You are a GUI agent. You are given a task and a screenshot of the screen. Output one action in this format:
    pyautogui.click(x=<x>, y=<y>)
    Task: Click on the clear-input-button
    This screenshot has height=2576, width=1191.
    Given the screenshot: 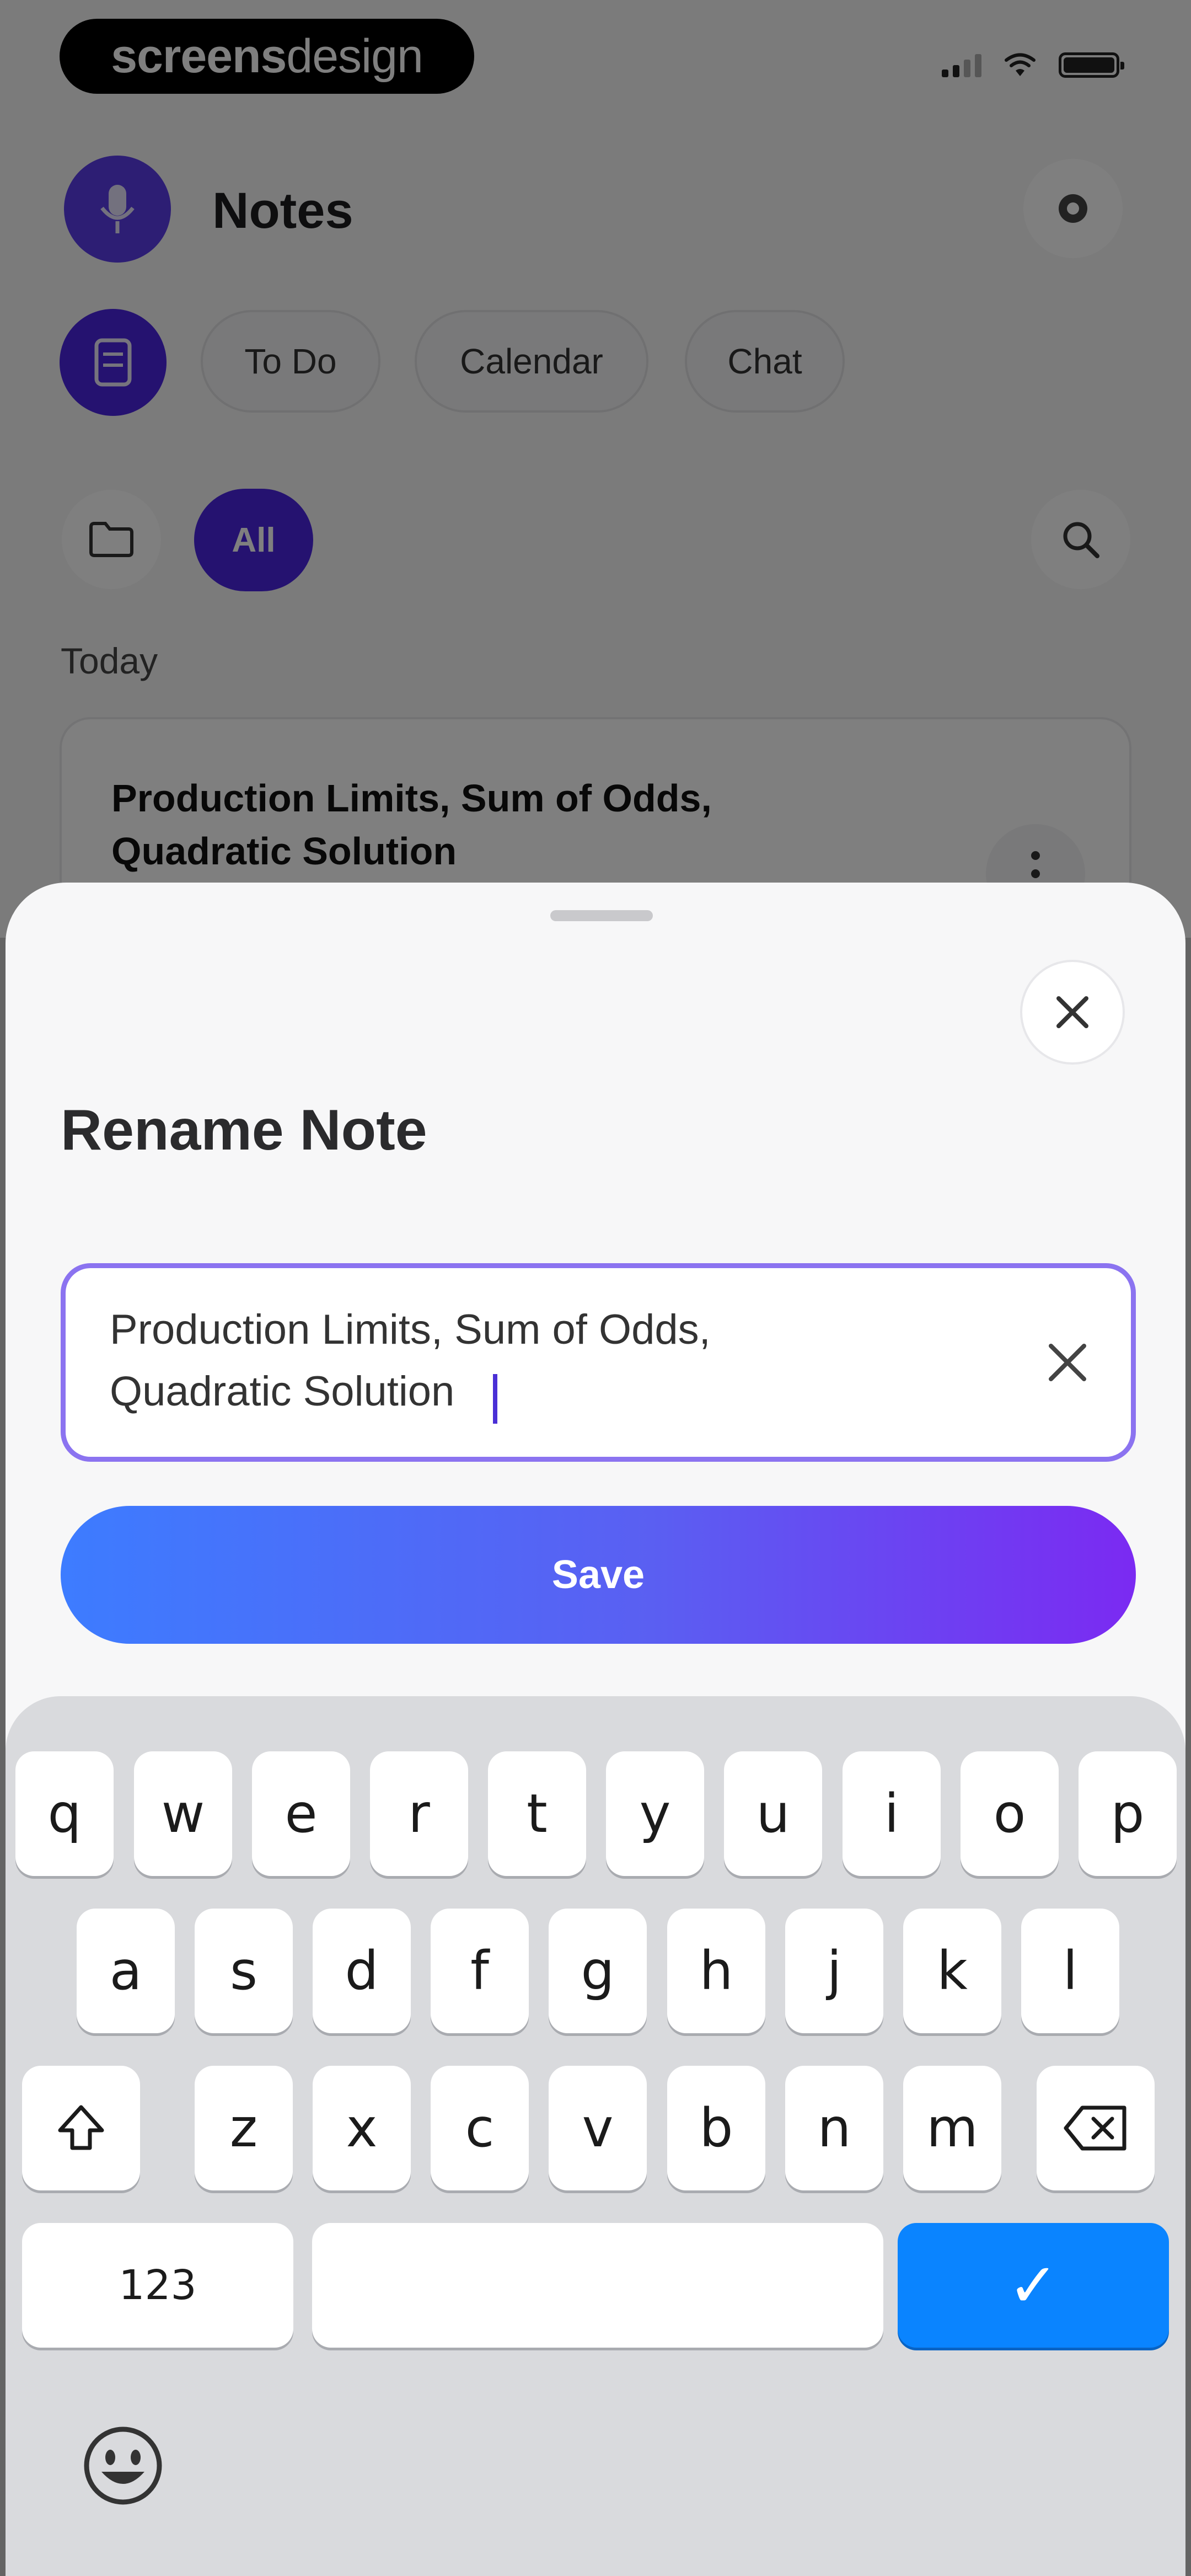 What is the action you would take?
    pyautogui.click(x=1067, y=1362)
    